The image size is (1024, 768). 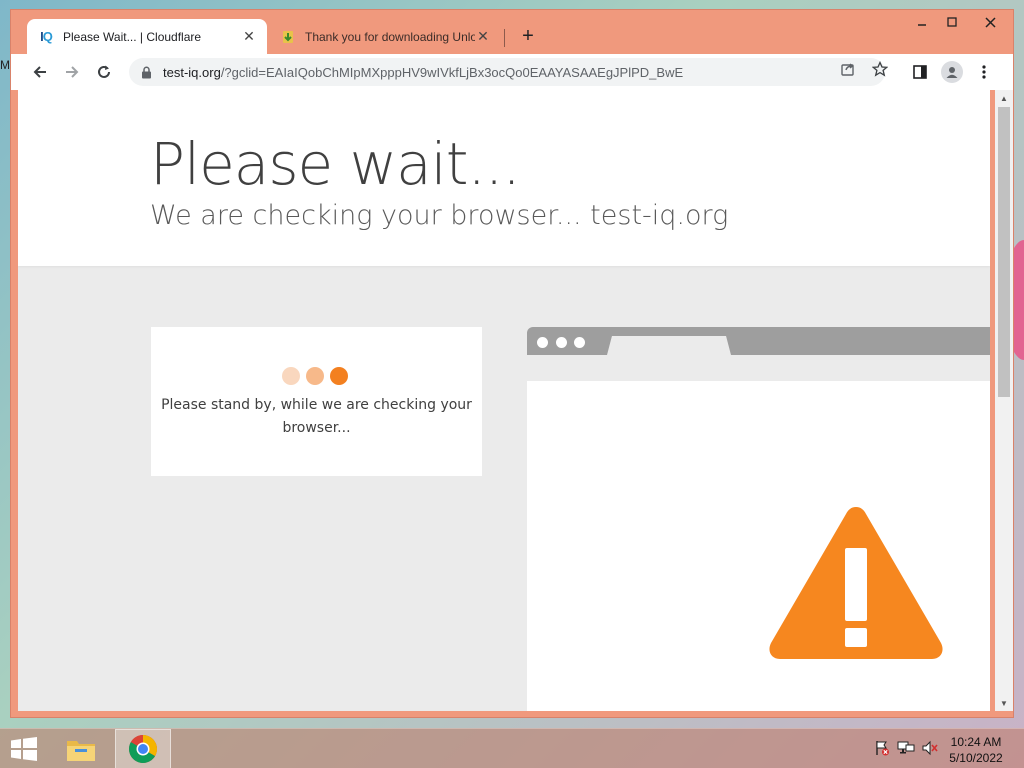 I want to click on reload-icon, so click(x=104, y=72).